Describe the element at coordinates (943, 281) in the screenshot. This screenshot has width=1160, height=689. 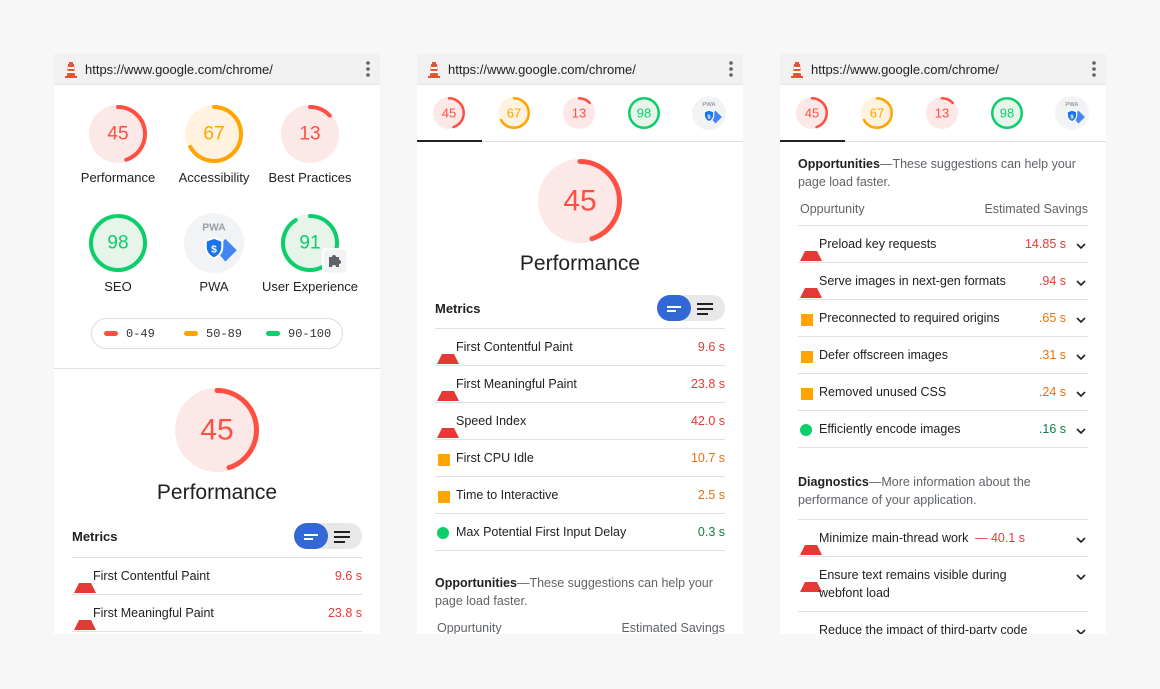
I see `opportunity-row: Serve images in next-gen formats .94 s` at that location.